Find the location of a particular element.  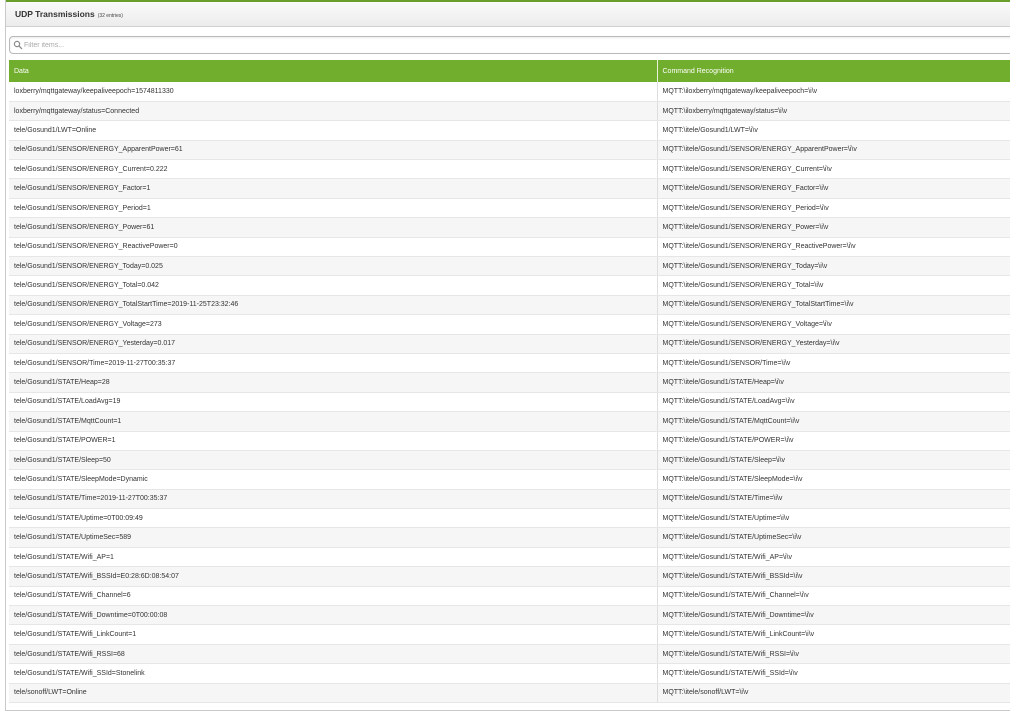

data-cell: tele/Gosund1/STATE/Wifi_SSId=Stonelink is located at coordinates (333, 673).